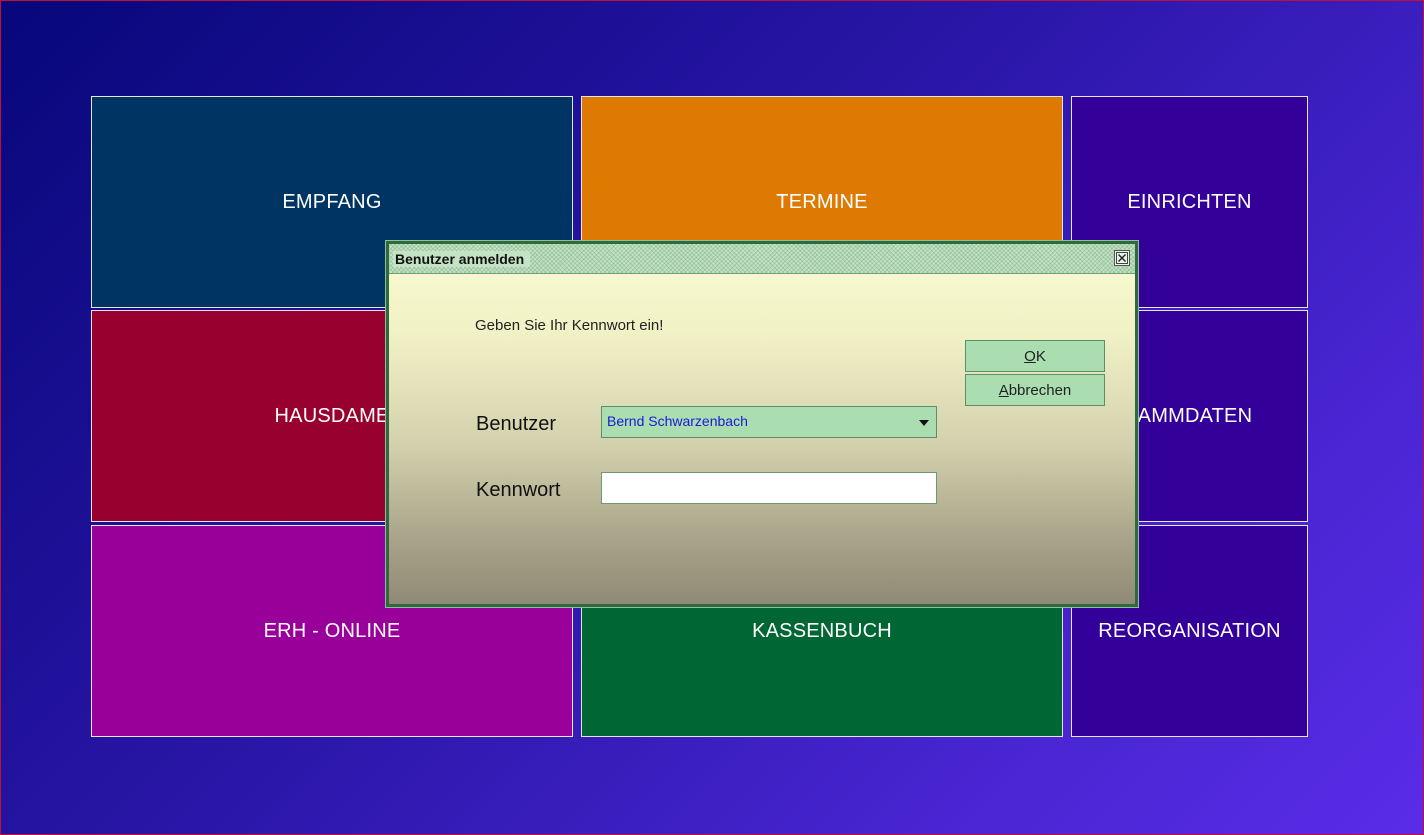 This screenshot has width=1424, height=835. I want to click on ok-mnemonic: O, so click(1030, 356).